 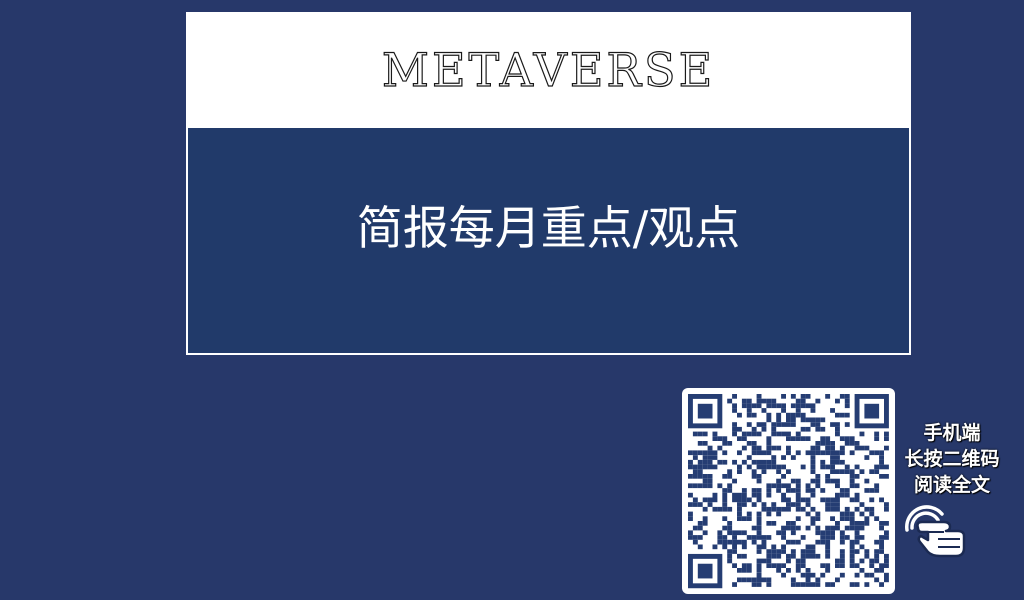 I want to click on qr-code-icon, so click(x=788, y=491).